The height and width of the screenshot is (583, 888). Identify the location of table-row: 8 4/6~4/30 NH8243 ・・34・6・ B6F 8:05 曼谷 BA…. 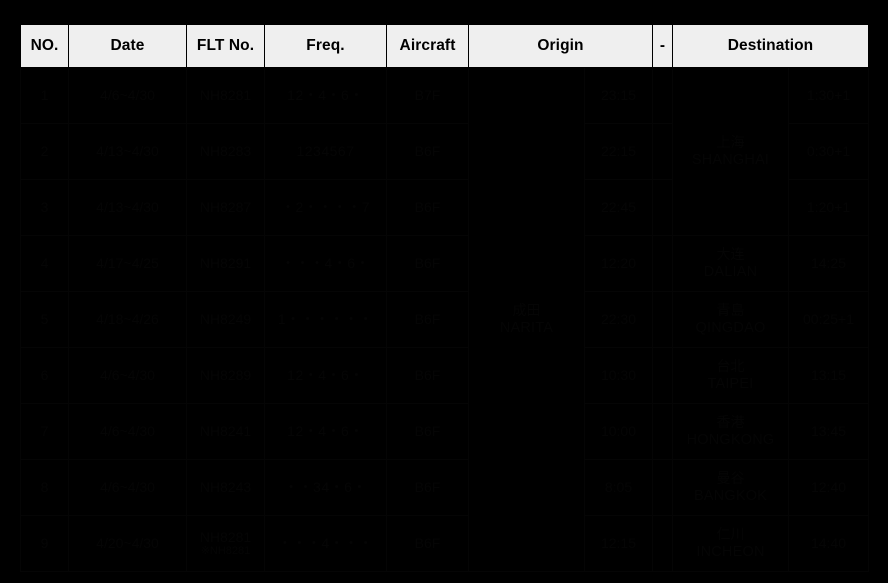
(444, 487).